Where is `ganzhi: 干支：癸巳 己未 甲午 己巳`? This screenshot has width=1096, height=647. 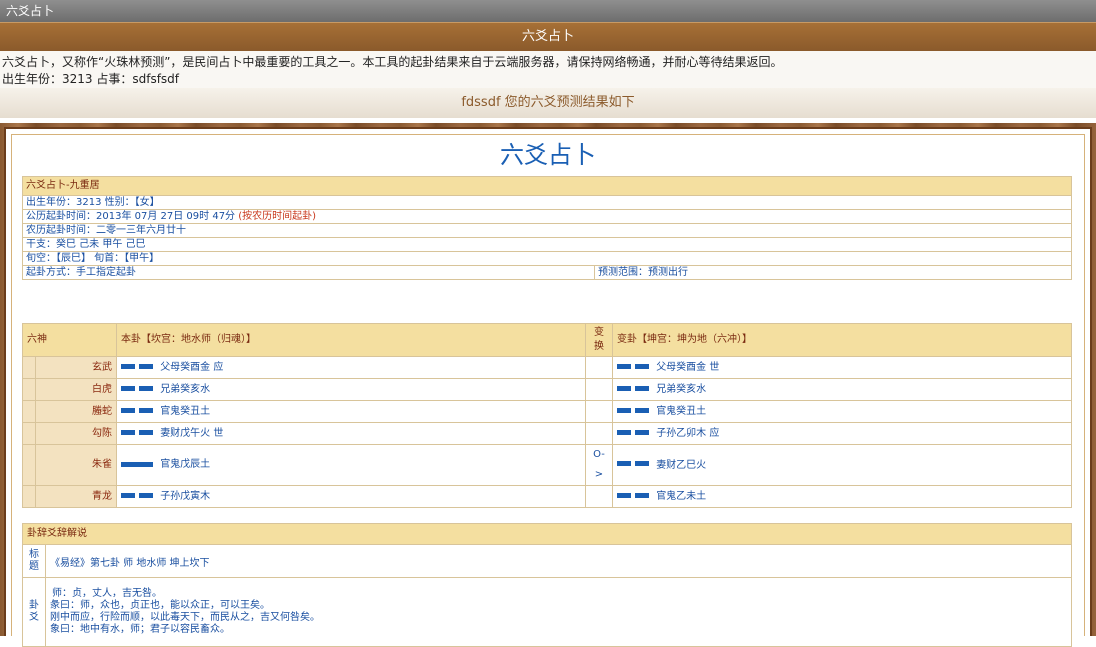
ganzhi: 干支：癸巳 己未 甲午 己巳 is located at coordinates (547, 244).